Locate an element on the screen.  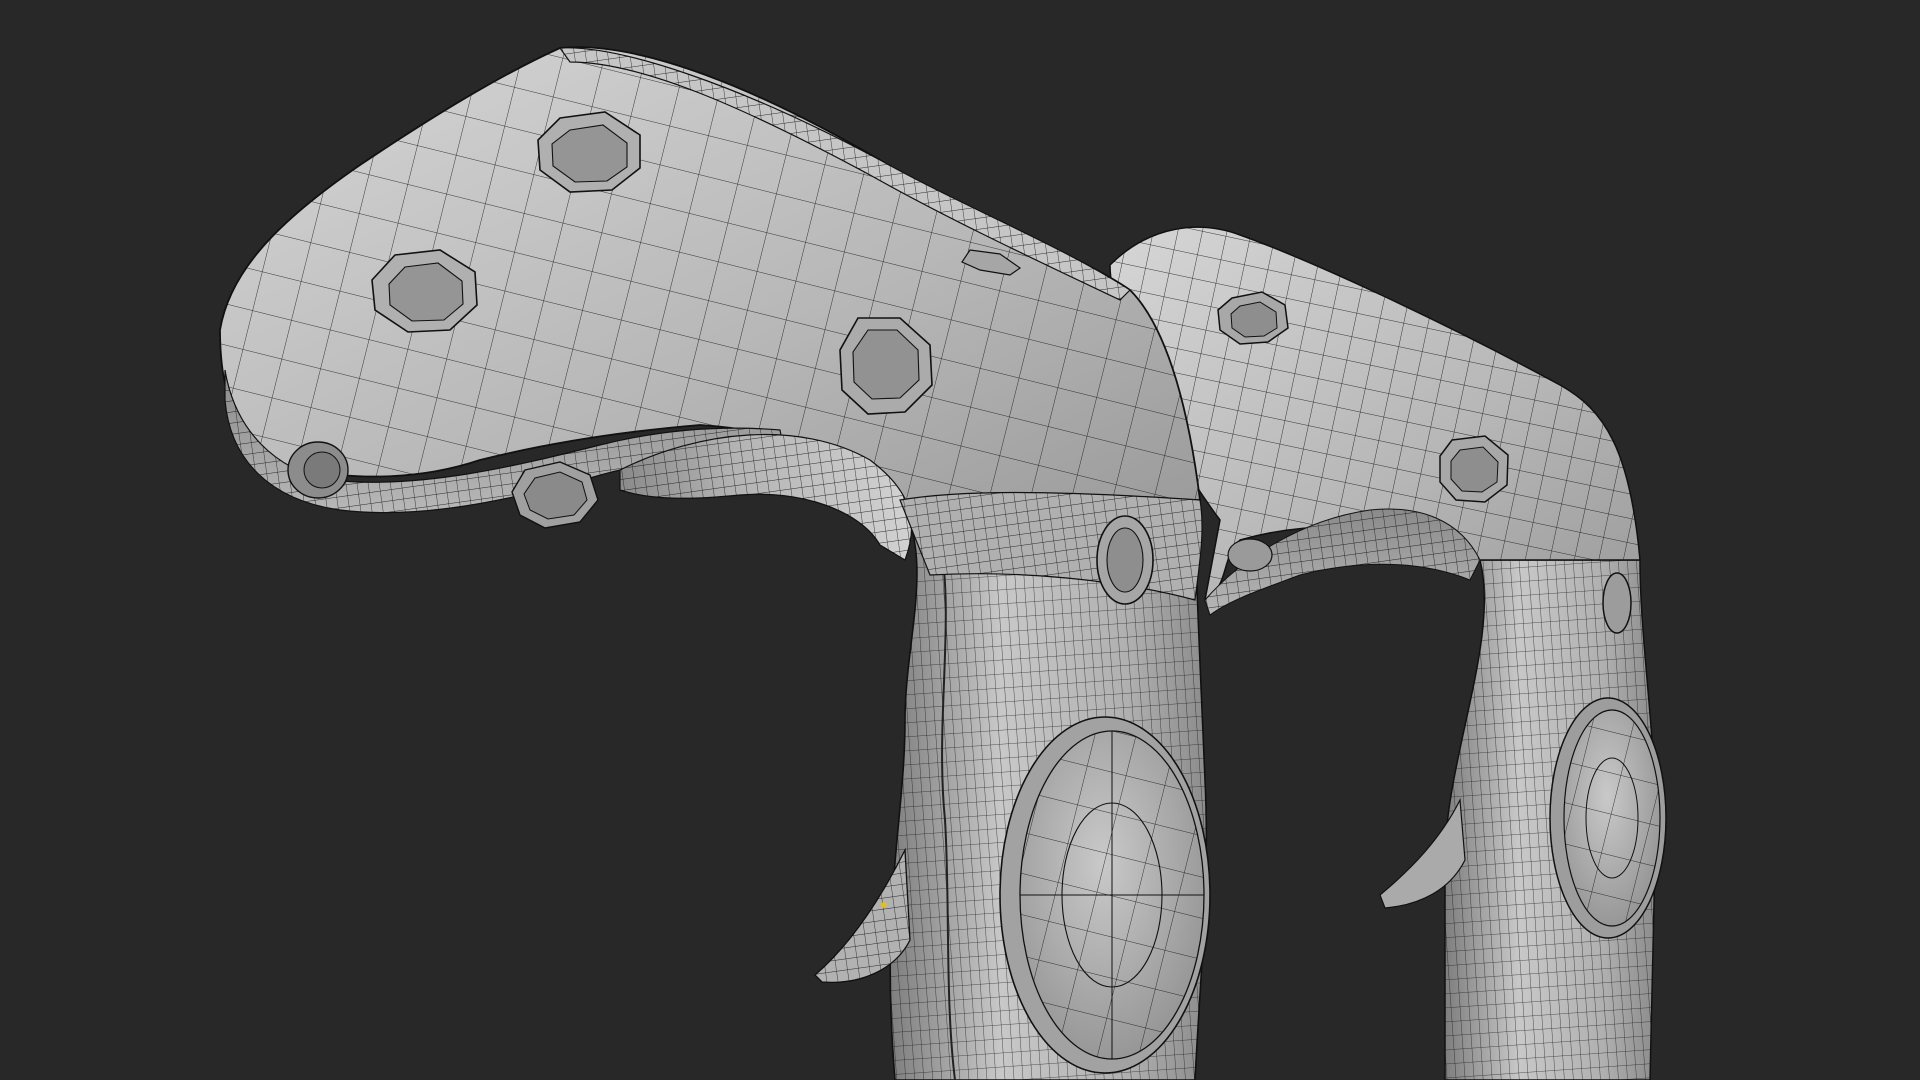
selection-dot-icon is located at coordinates (884, 905).